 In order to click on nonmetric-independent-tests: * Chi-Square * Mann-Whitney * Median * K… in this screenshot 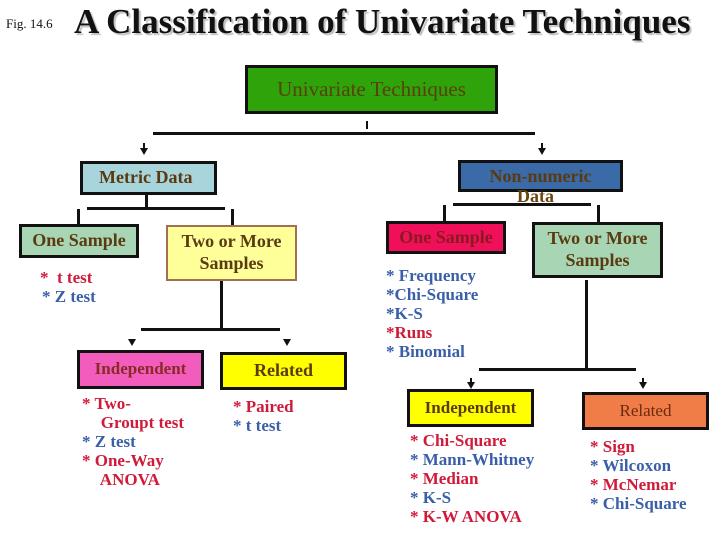, I will do `click(472, 478)`.